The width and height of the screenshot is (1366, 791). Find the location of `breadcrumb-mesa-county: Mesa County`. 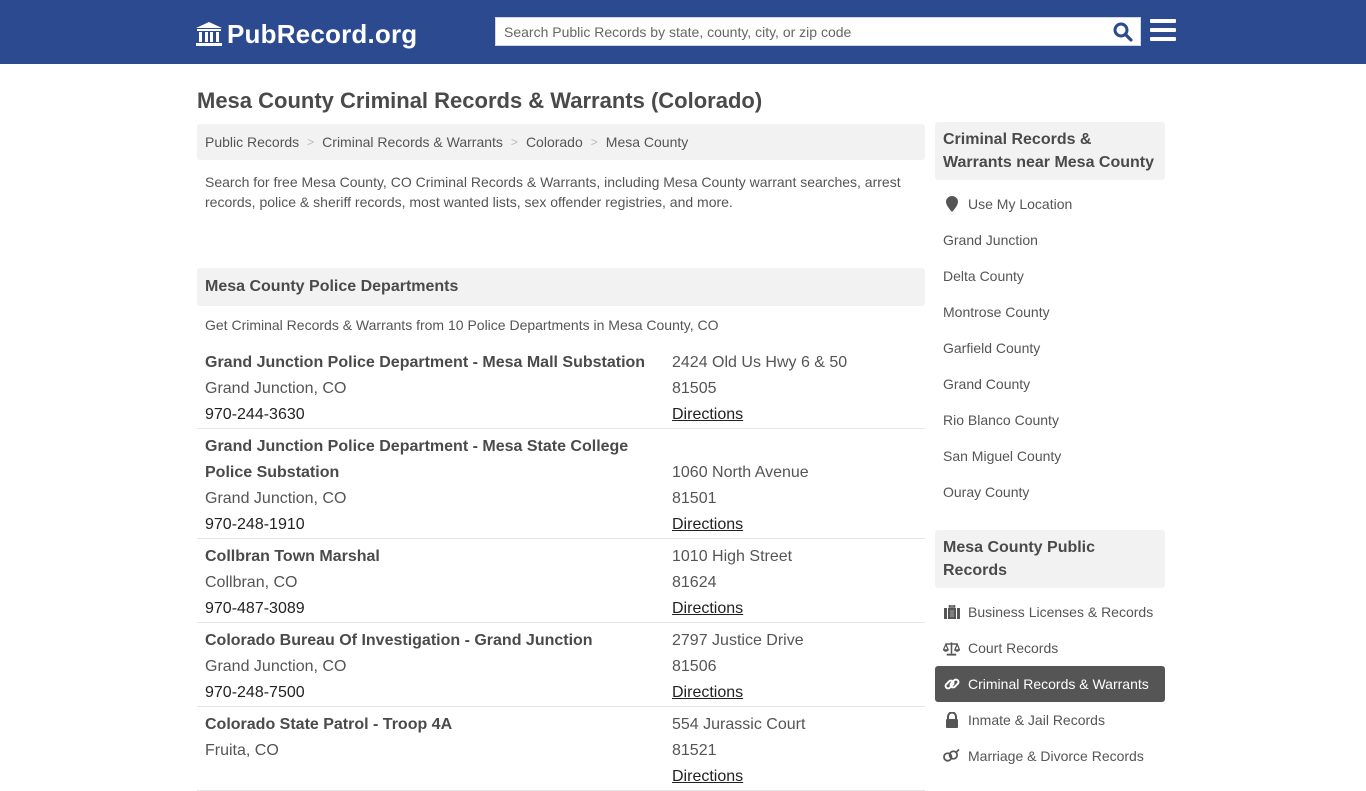

breadcrumb-mesa-county: Mesa County is located at coordinates (647, 142).